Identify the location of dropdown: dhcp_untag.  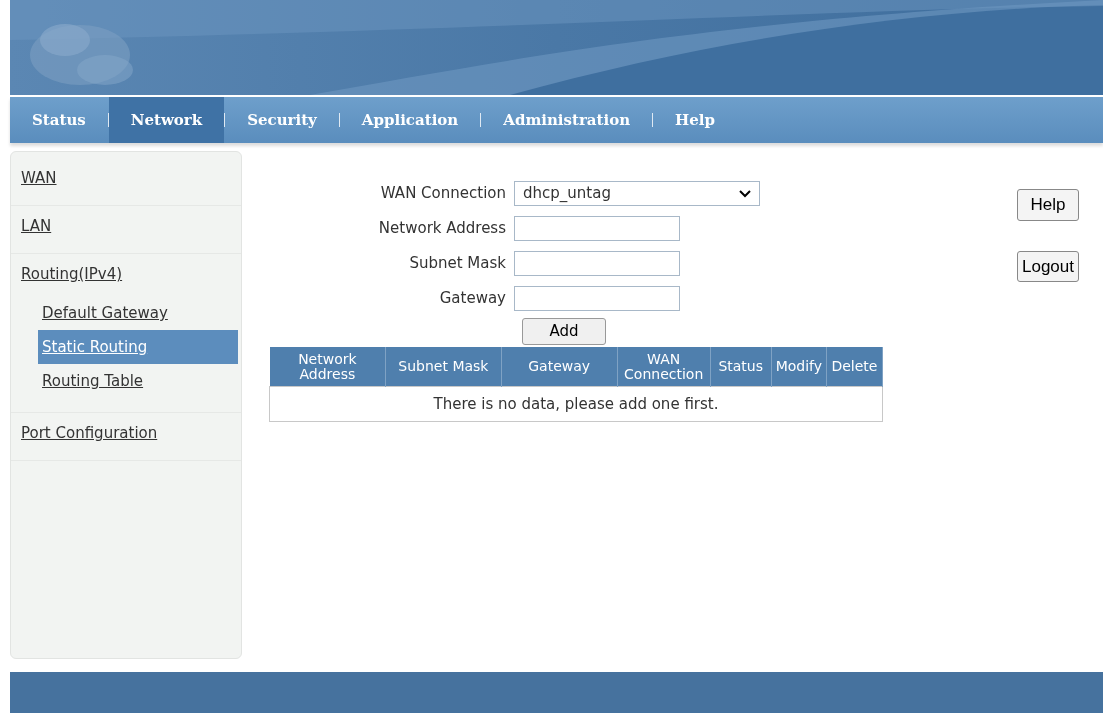
(637, 193).